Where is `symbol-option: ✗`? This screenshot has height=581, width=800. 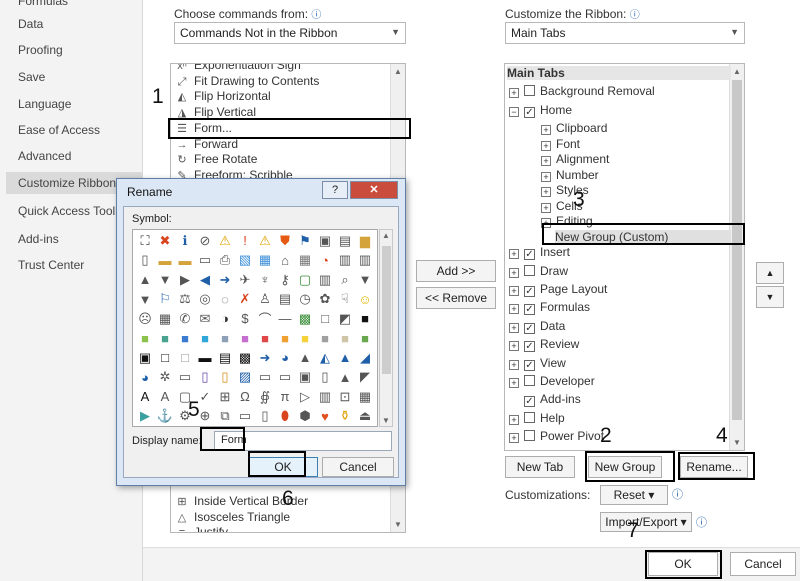
symbol-option: ✗ is located at coordinates (245, 300).